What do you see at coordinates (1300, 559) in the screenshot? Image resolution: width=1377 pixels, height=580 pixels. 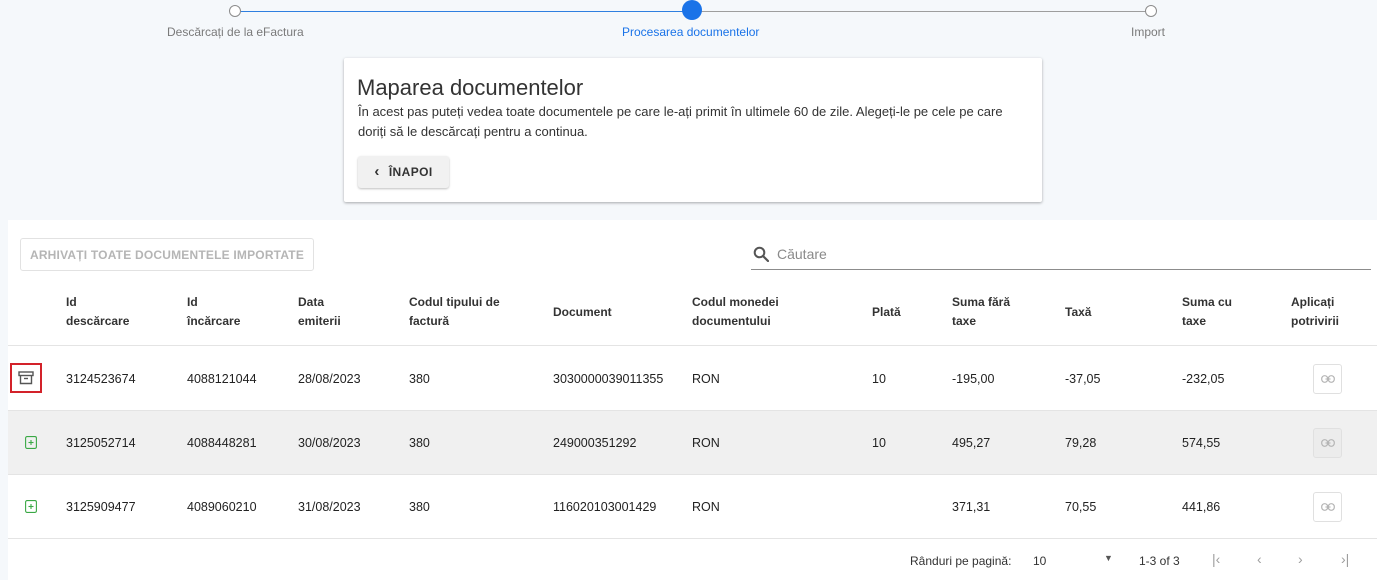 I see `next-page-icon: ›` at bounding box center [1300, 559].